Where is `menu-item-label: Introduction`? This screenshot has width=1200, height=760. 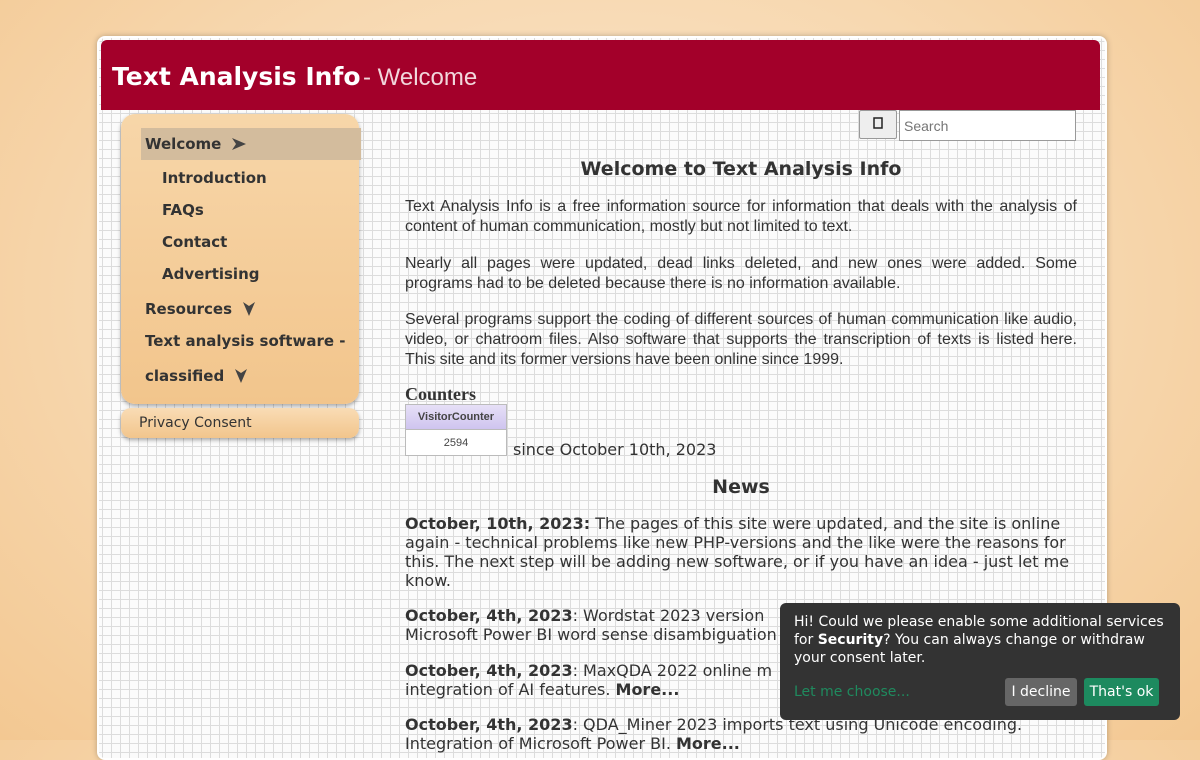 menu-item-label: Introduction is located at coordinates (214, 178).